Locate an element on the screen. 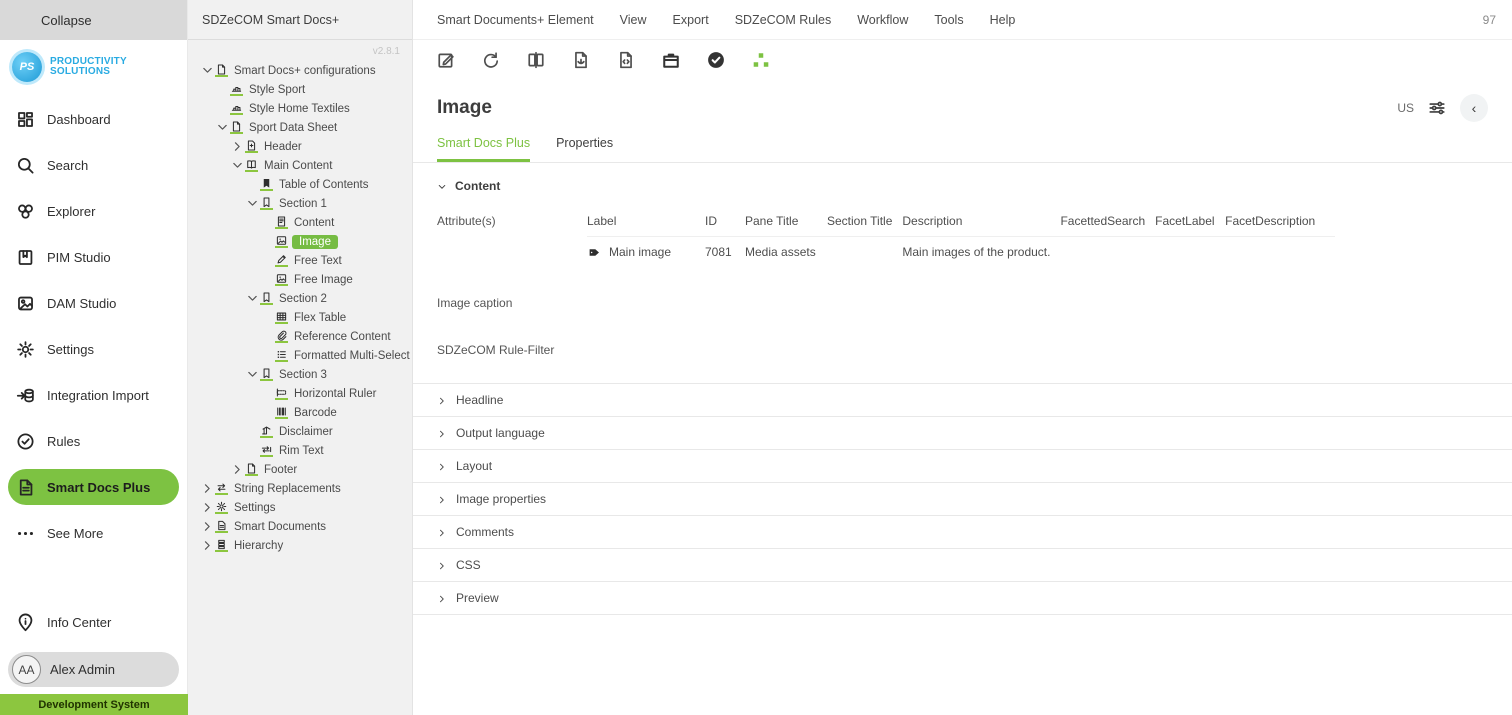 The height and width of the screenshot is (715, 1512). tree-item-flex-table: Flex Table is located at coordinates (304, 317).